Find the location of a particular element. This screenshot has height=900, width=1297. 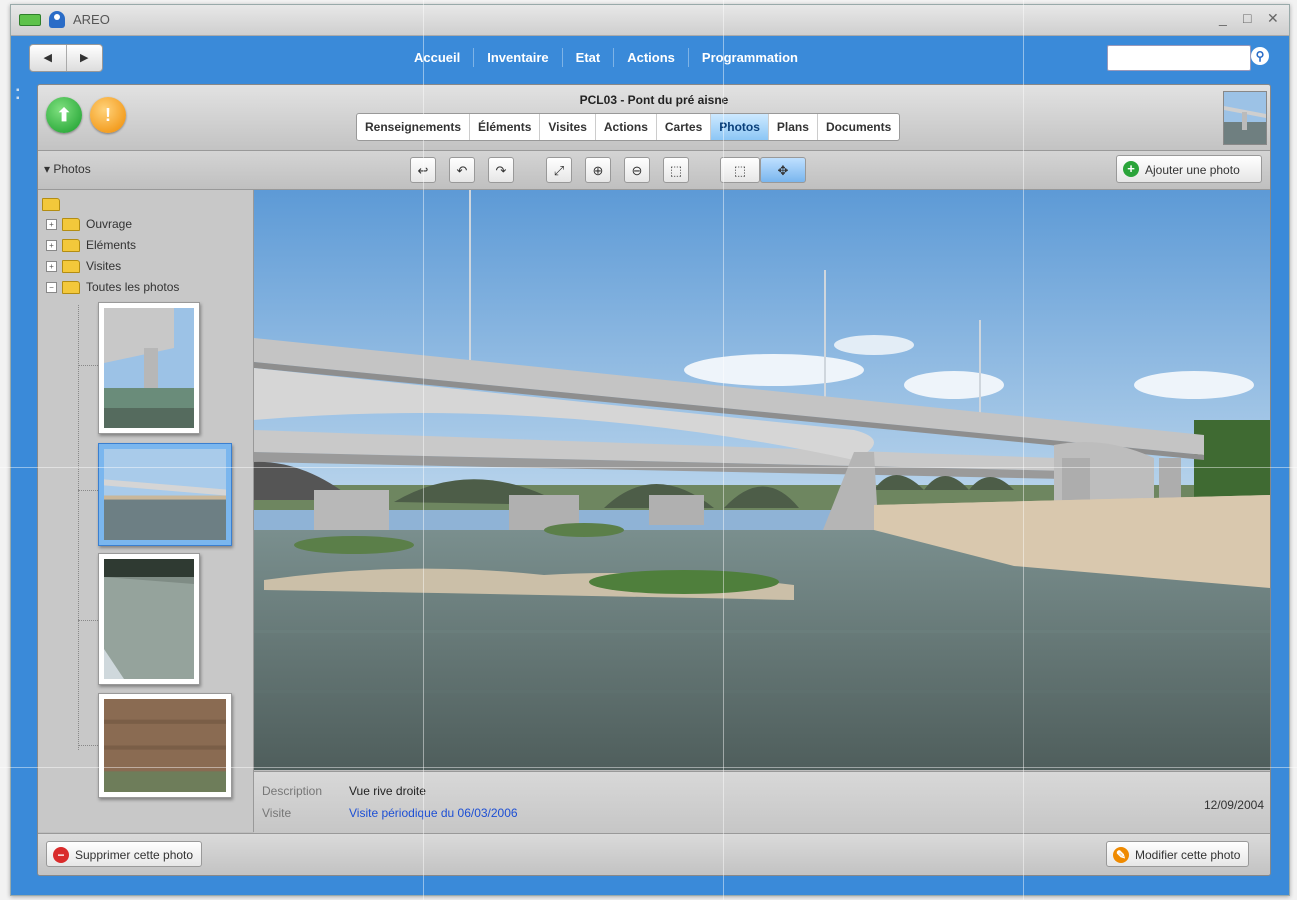

zoom-out-icon: ⊖ is located at coordinates (637, 170).